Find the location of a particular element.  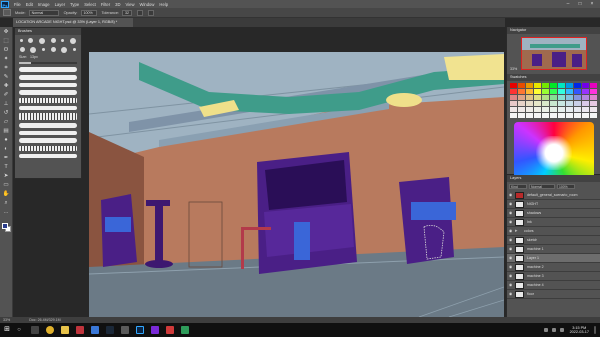

battery-icon is located at coordinates (561, 330).